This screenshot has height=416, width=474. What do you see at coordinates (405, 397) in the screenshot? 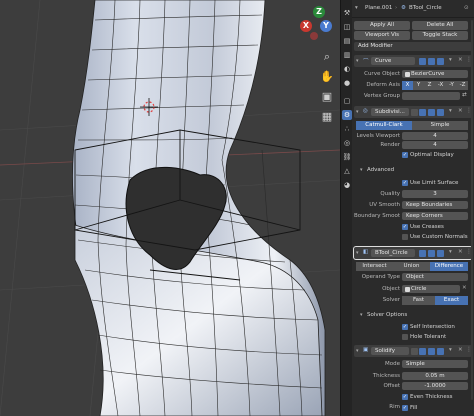
I see `even-thickness-checkbox: ✓` at bounding box center [405, 397].